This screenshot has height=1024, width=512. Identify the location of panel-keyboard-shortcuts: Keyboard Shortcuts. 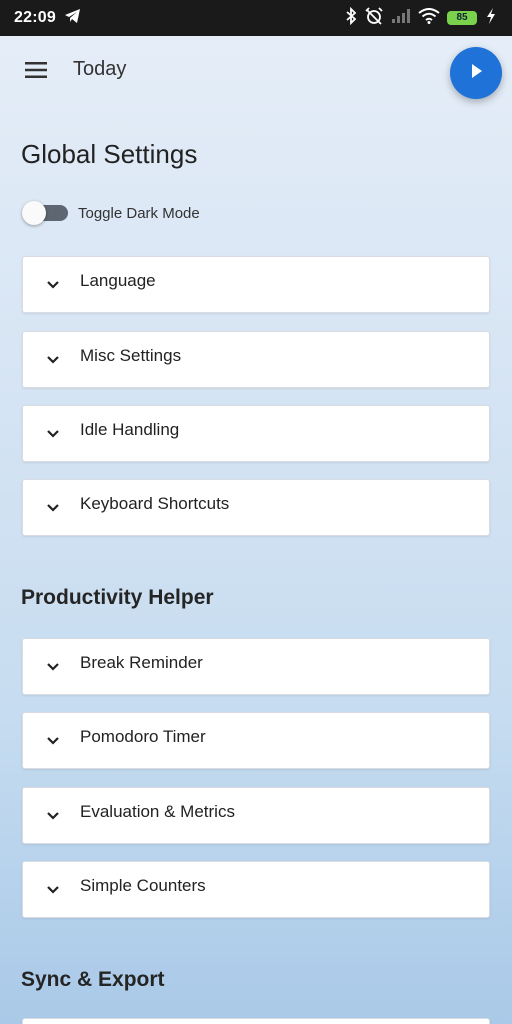
(256, 507).